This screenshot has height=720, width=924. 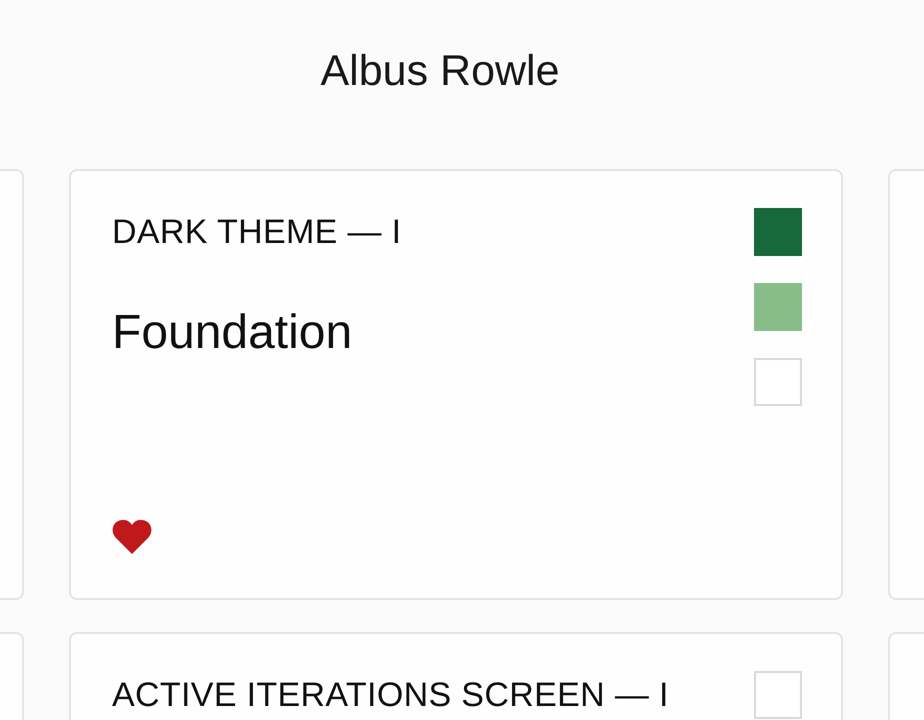 What do you see at coordinates (233, 333) in the screenshot?
I see `card-title: Foundation` at bounding box center [233, 333].